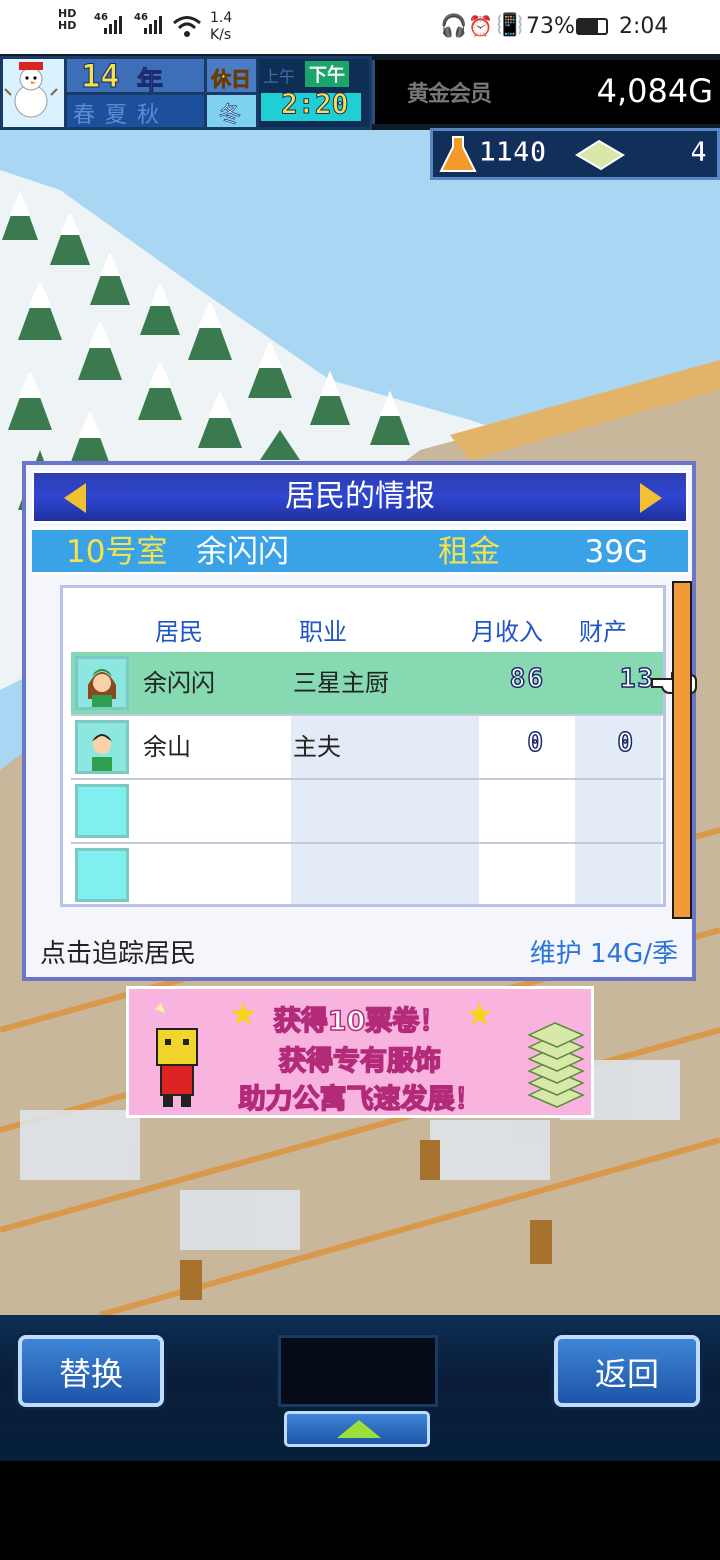 The image size is (720, 1560). What do you see at coordinates (550, 26) in the screenshot?
I see `battery-percent: 73%` at bounding box center [550, 26].